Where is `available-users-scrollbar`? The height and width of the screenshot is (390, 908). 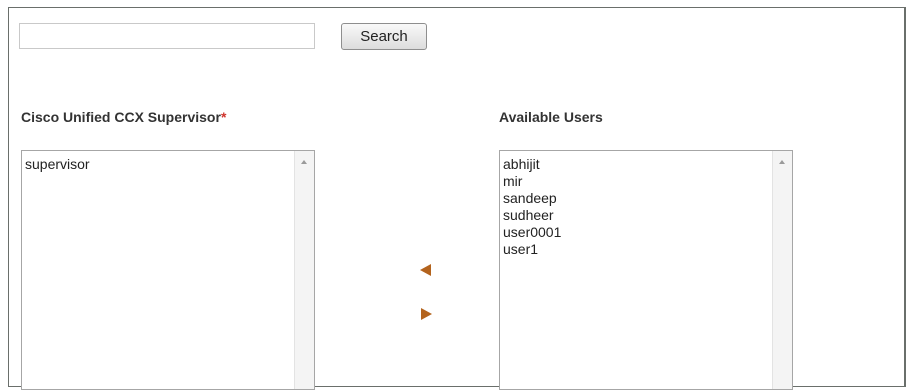
available-users-scrollbar is located at coordinates (782, 270).